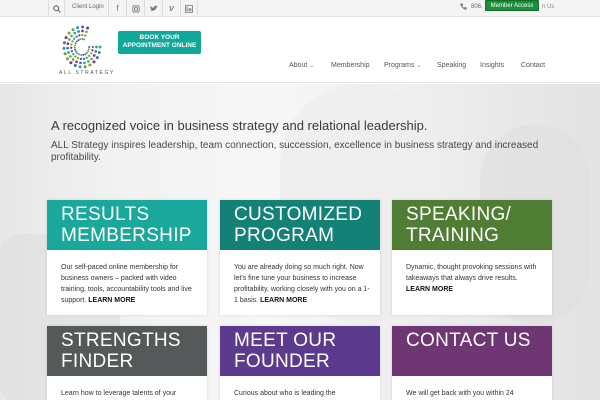 The width and height of the screenshot is (600, 400). Describe the element at coordinates (512, 5) in the screenshot. I see `member-access-button: Member Access` at that location.